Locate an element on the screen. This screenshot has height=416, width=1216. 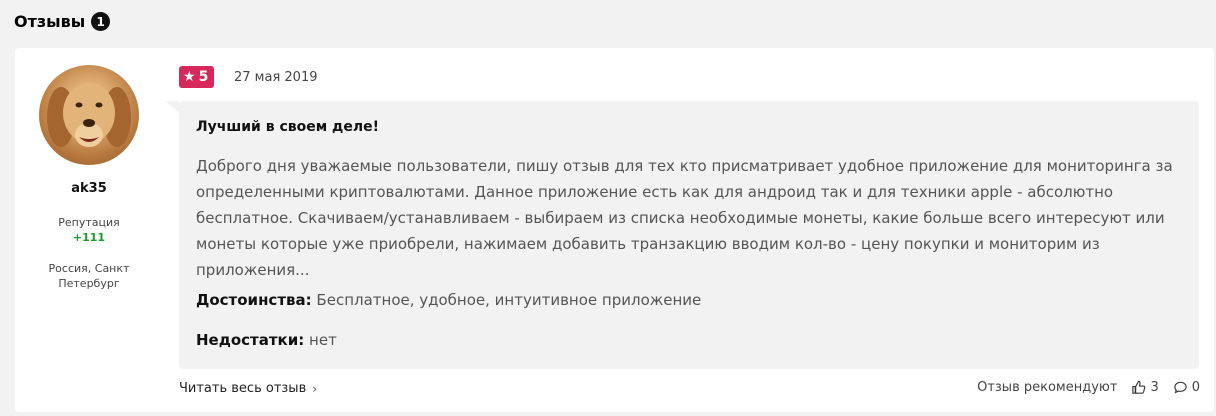
thumbs-up-icon is located at coordinates (1138, 387).